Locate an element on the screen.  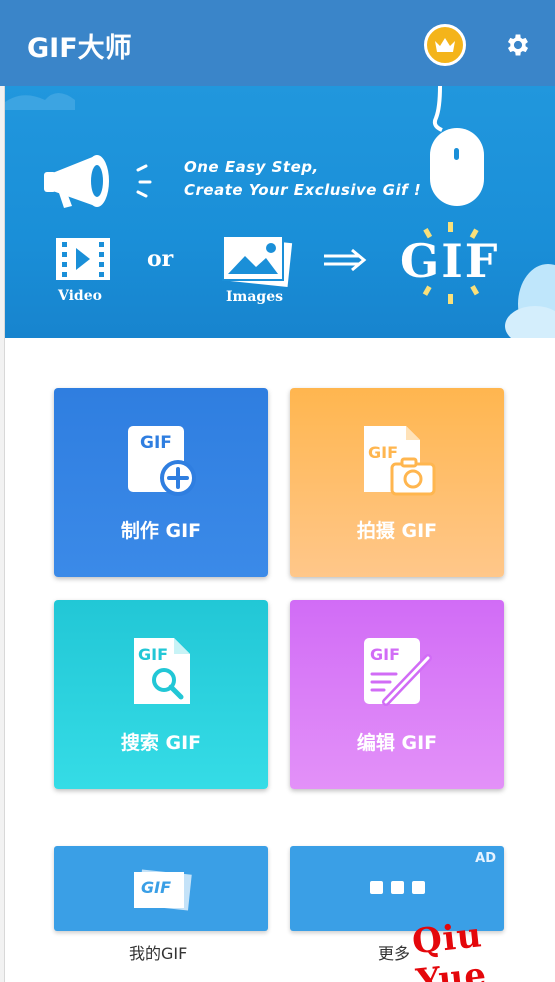
banner-tagline-line2: Create Your Exclusive Gif ! is located at coordinates (303, 190).